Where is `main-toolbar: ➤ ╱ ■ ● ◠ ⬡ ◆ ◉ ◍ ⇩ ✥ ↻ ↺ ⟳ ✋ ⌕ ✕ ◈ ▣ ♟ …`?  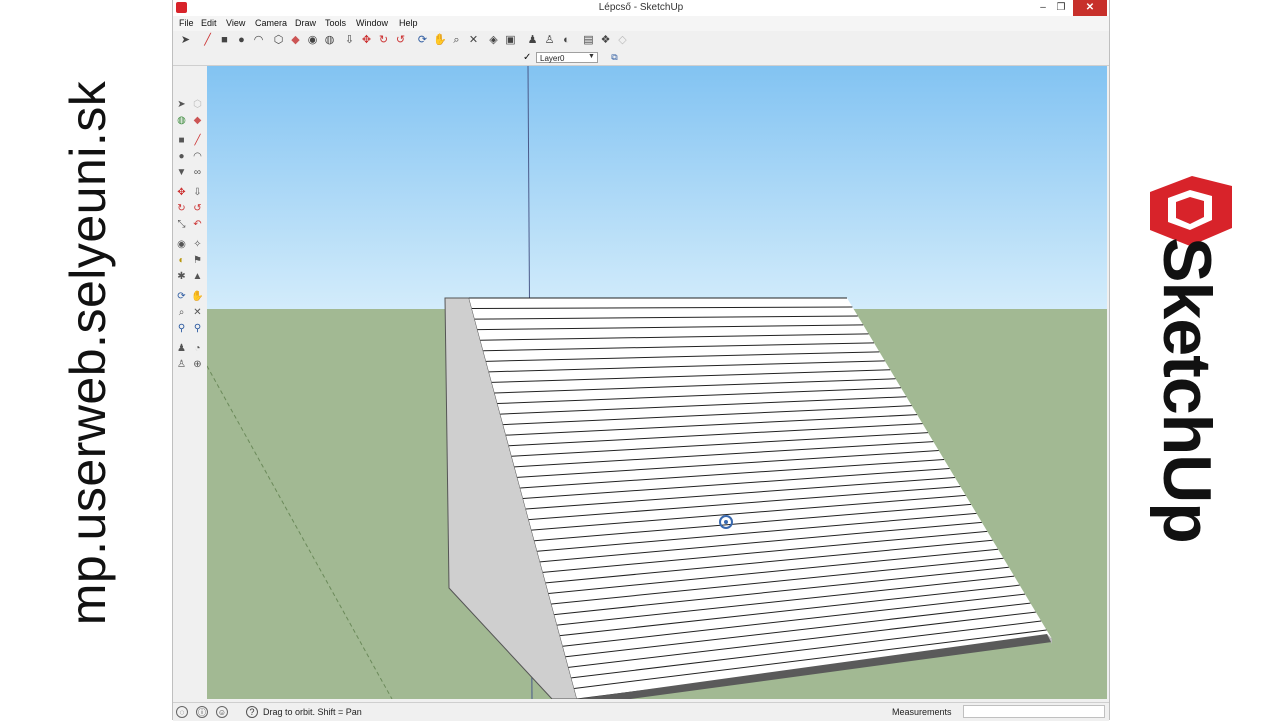
main-toolbar: ➤ ╱ ■ ● ◠ ⬡ ◆ ◉ ◍ ⇩ ✥ ↻ ↺ ⟳ ✋ ⌕ ✕ ◈ ▣ ♟ … is located at coordinates (641, 41).